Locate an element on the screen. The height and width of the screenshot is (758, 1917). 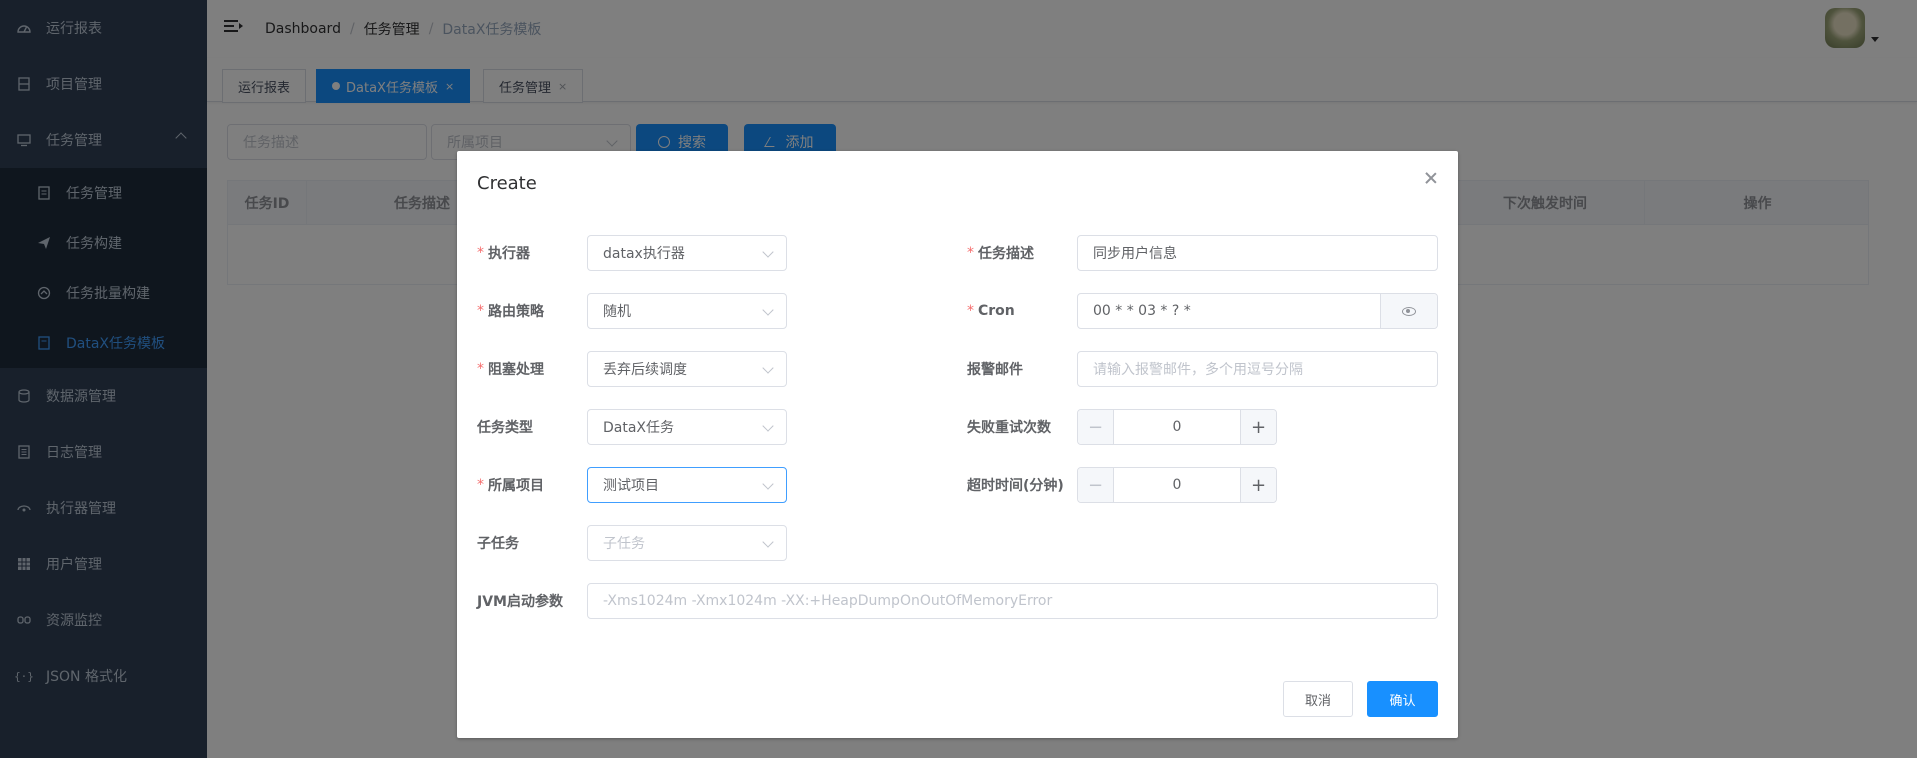
alarm-email-input: 请输入报警邮件，多个用逗号分隔 is located at coordinates (1257, 369).